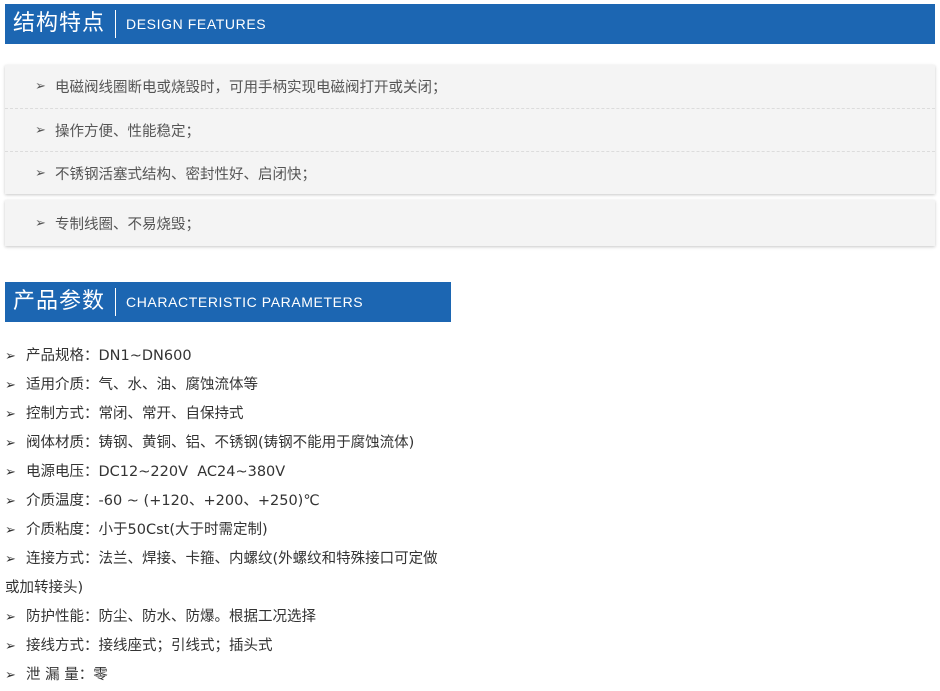  I want to click on param-item: ➢ 适用介质：气、水、油、腐蚀流体等, so click(225, 385).